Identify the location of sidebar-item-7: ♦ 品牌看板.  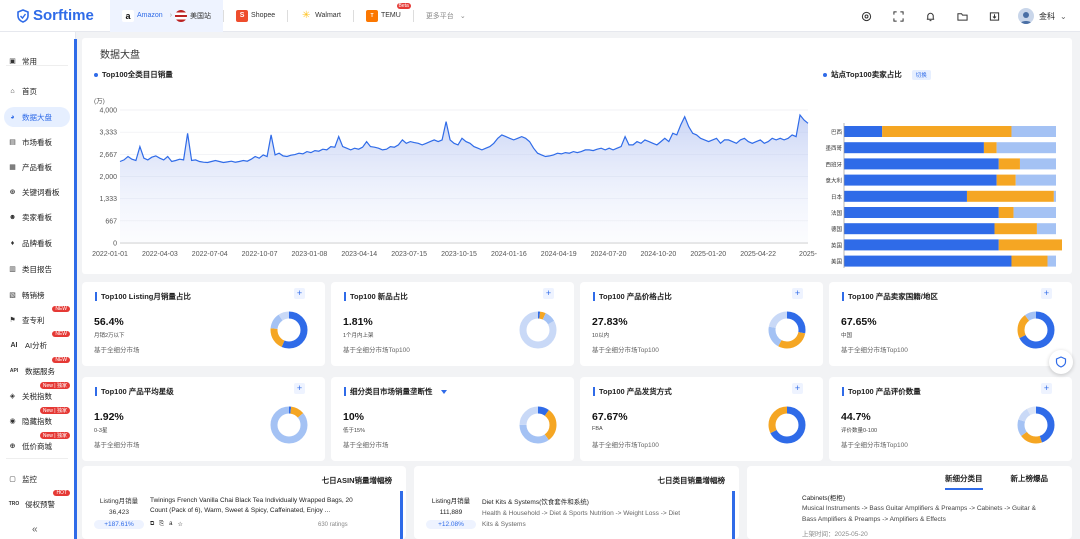
(37, 243).